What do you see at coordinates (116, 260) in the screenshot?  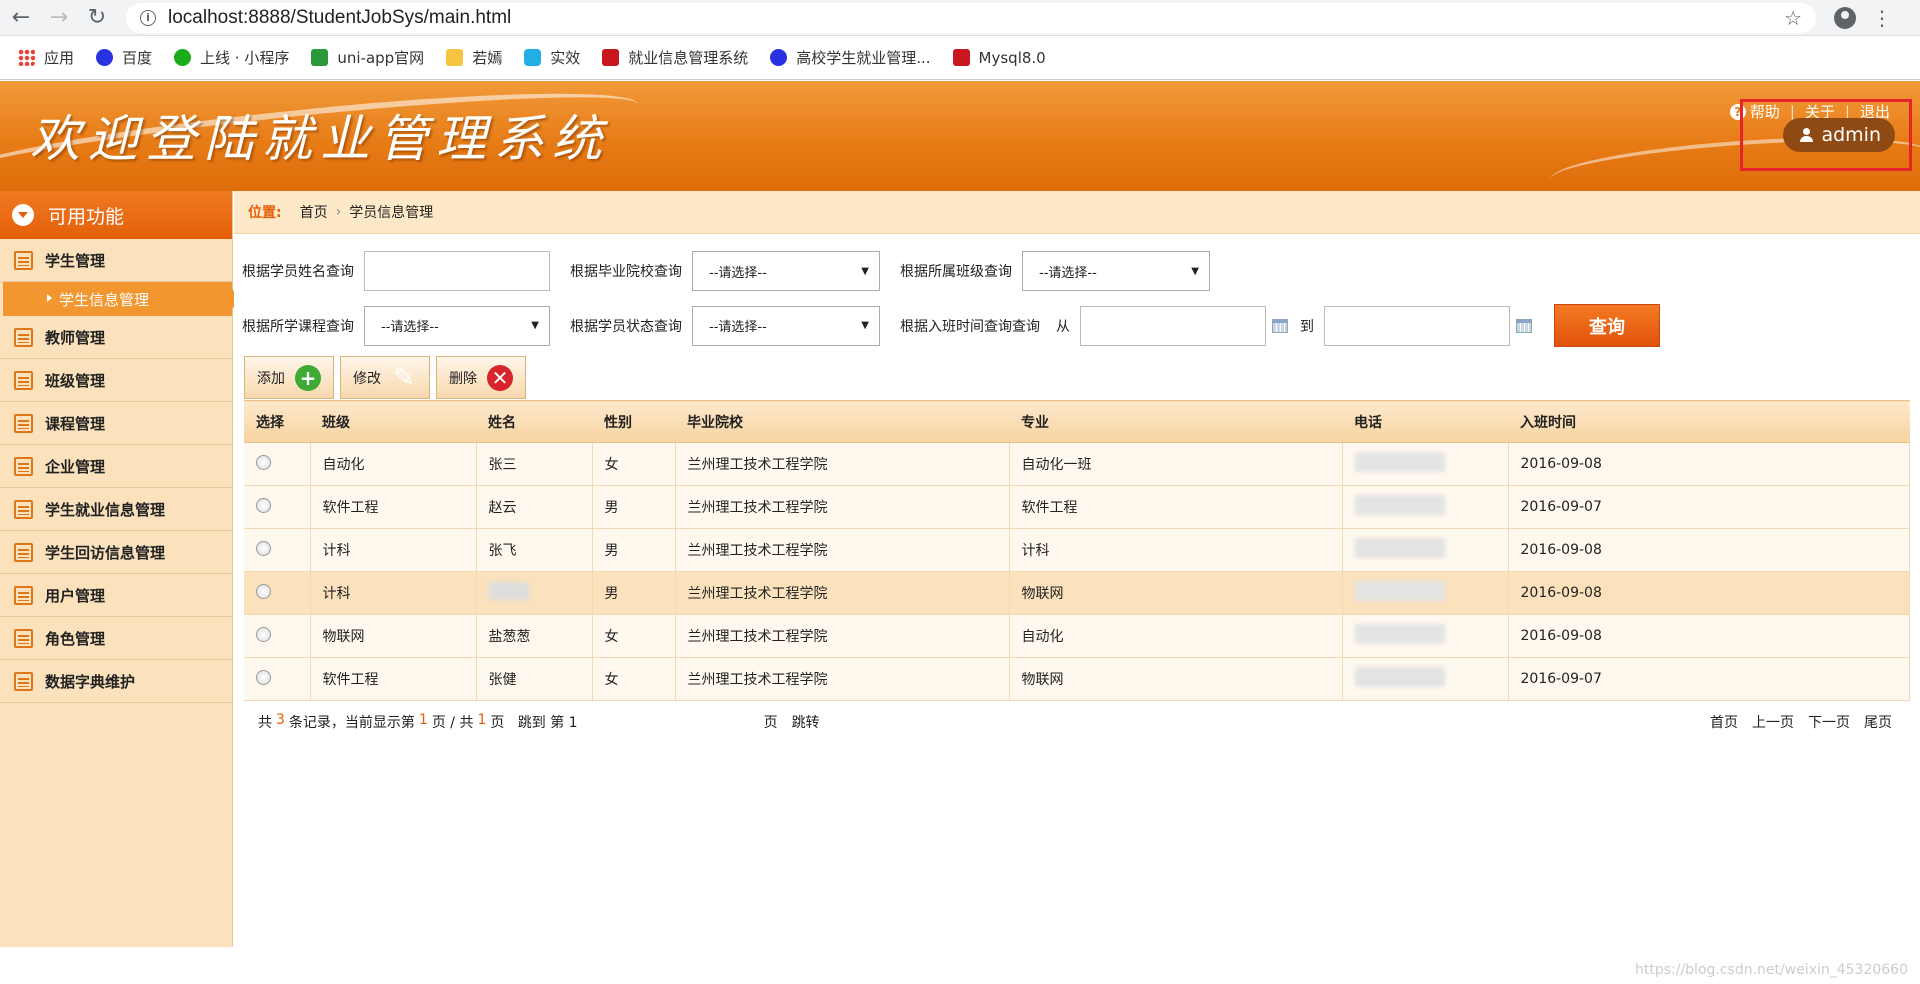 I see `sidebar-item-student: 学生管理` at bounding box center [116, 260].